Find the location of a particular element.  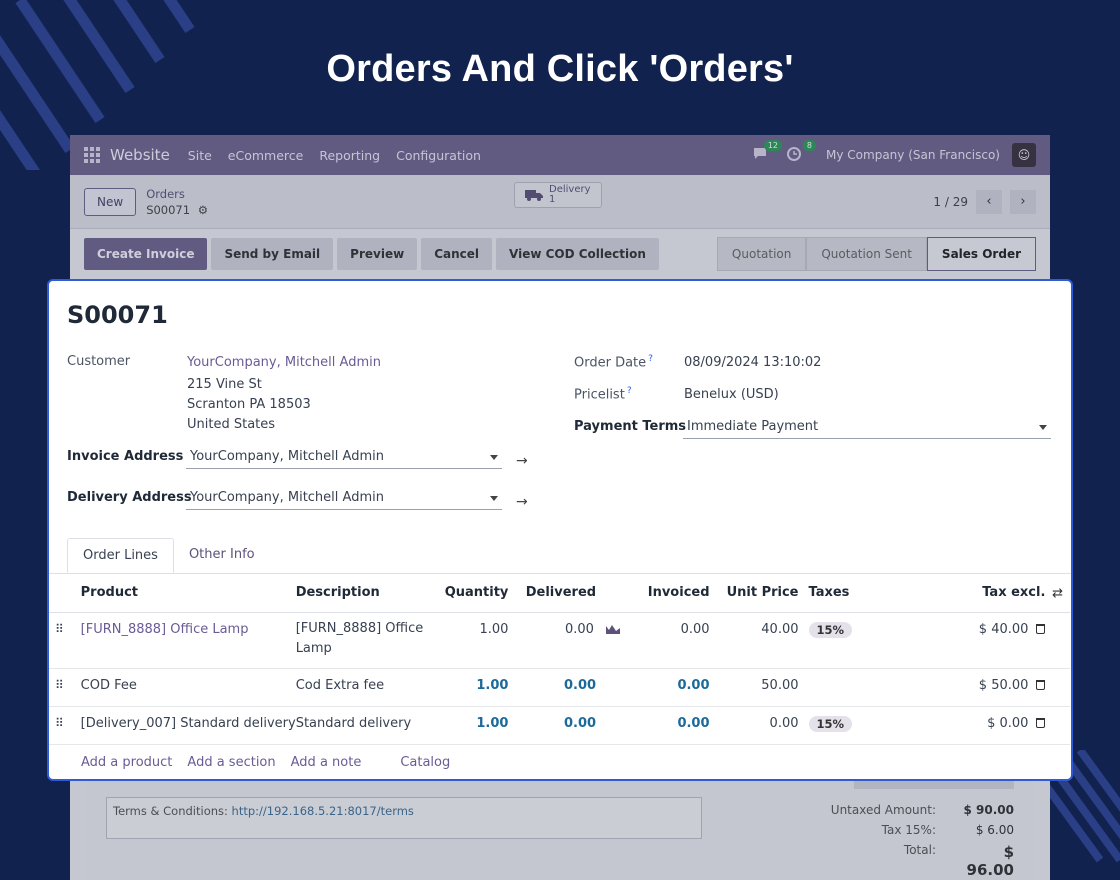

preview-button: Preview is located at coordinates (377, 254).